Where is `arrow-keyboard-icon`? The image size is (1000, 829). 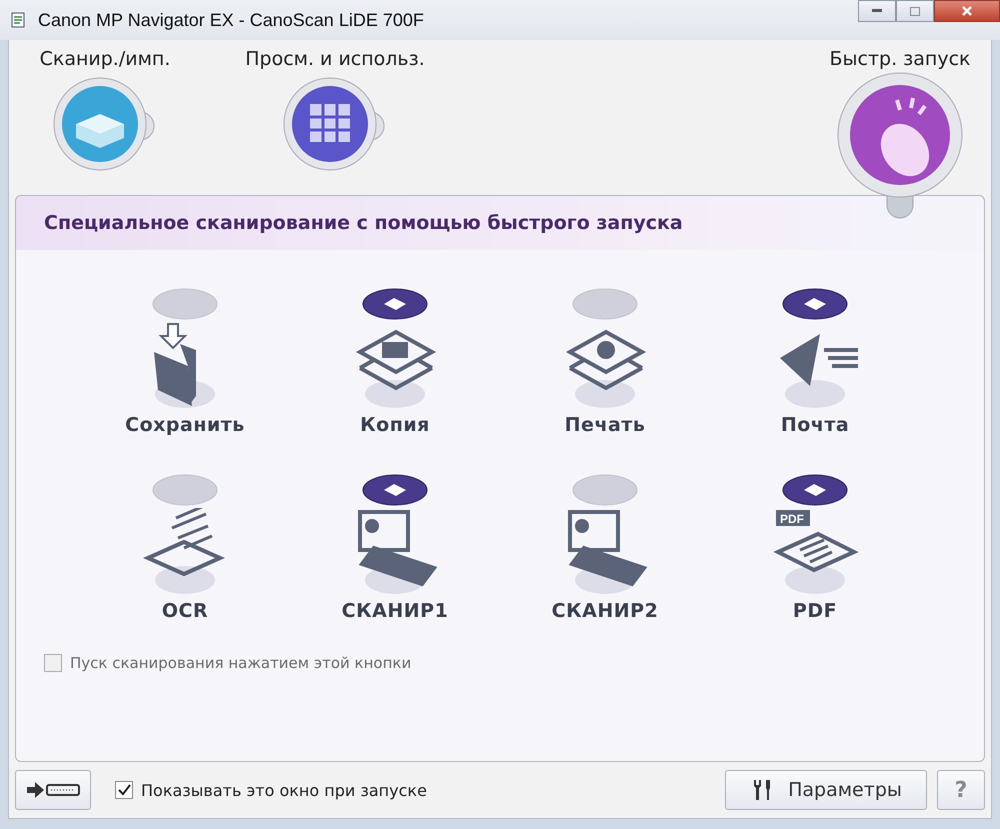 arrow-keyboard-icon is located at coordinates (53, 790).